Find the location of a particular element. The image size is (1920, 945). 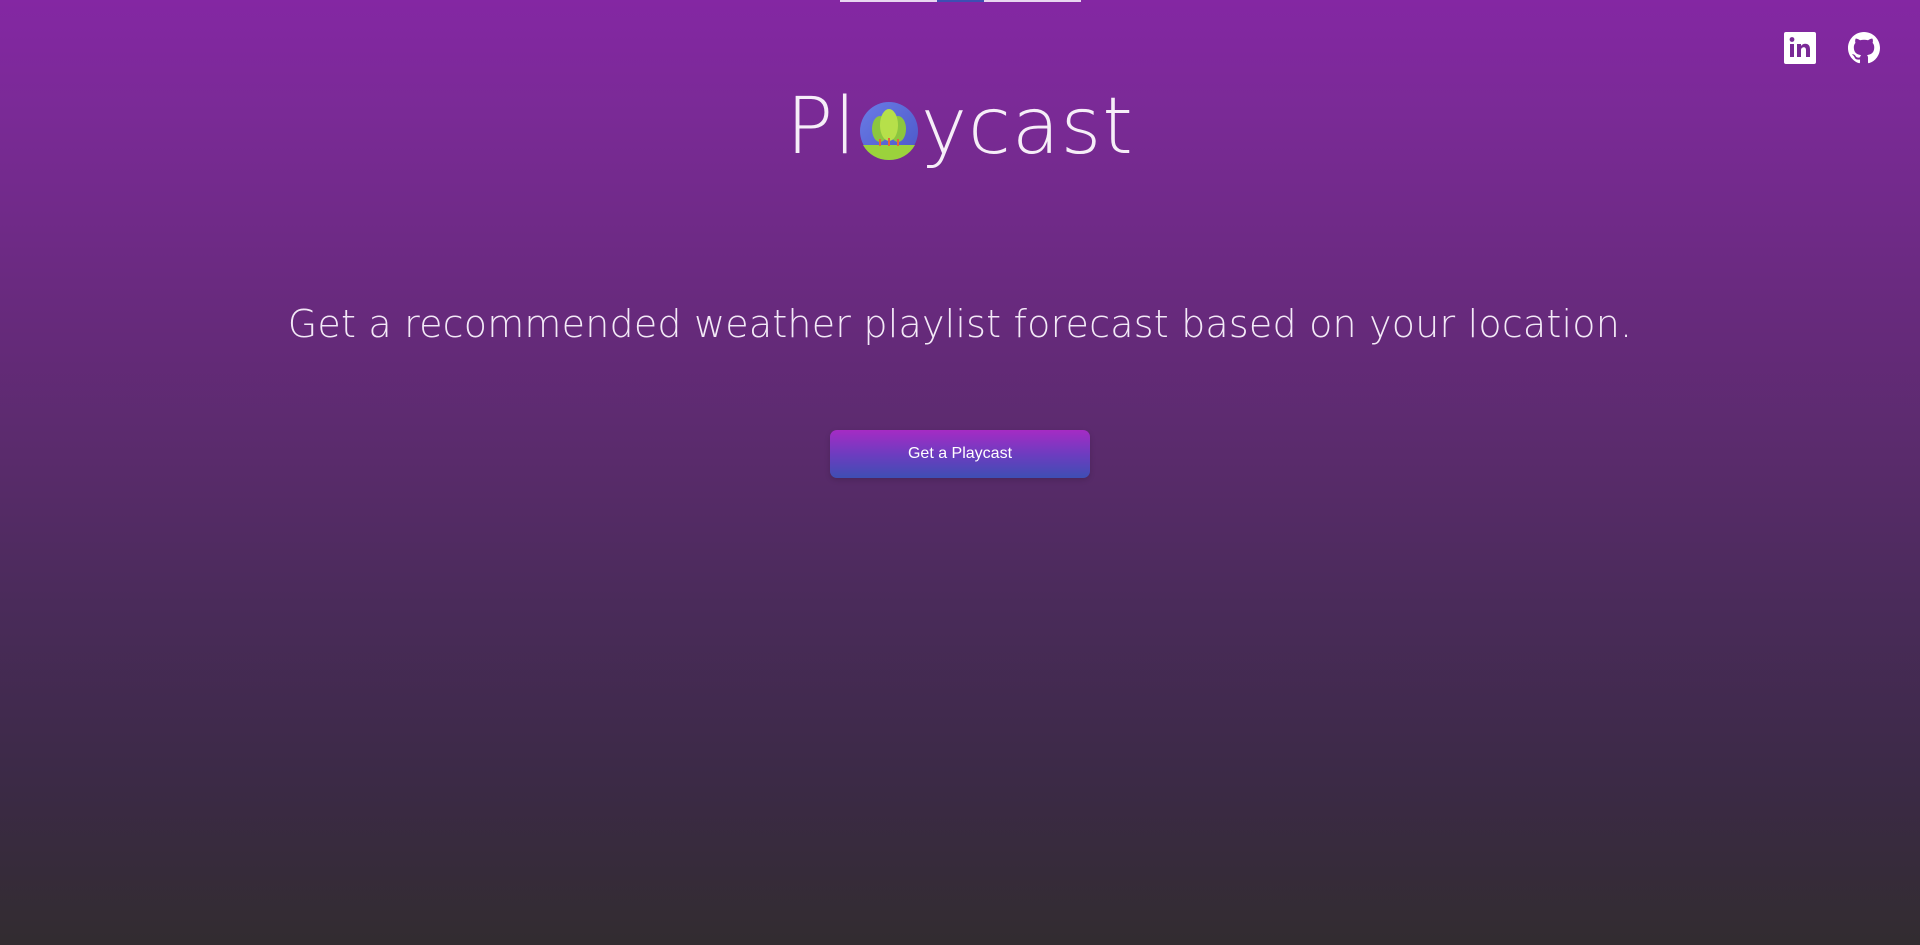

top-tab-segment-active is located at coordinates (960, 1).